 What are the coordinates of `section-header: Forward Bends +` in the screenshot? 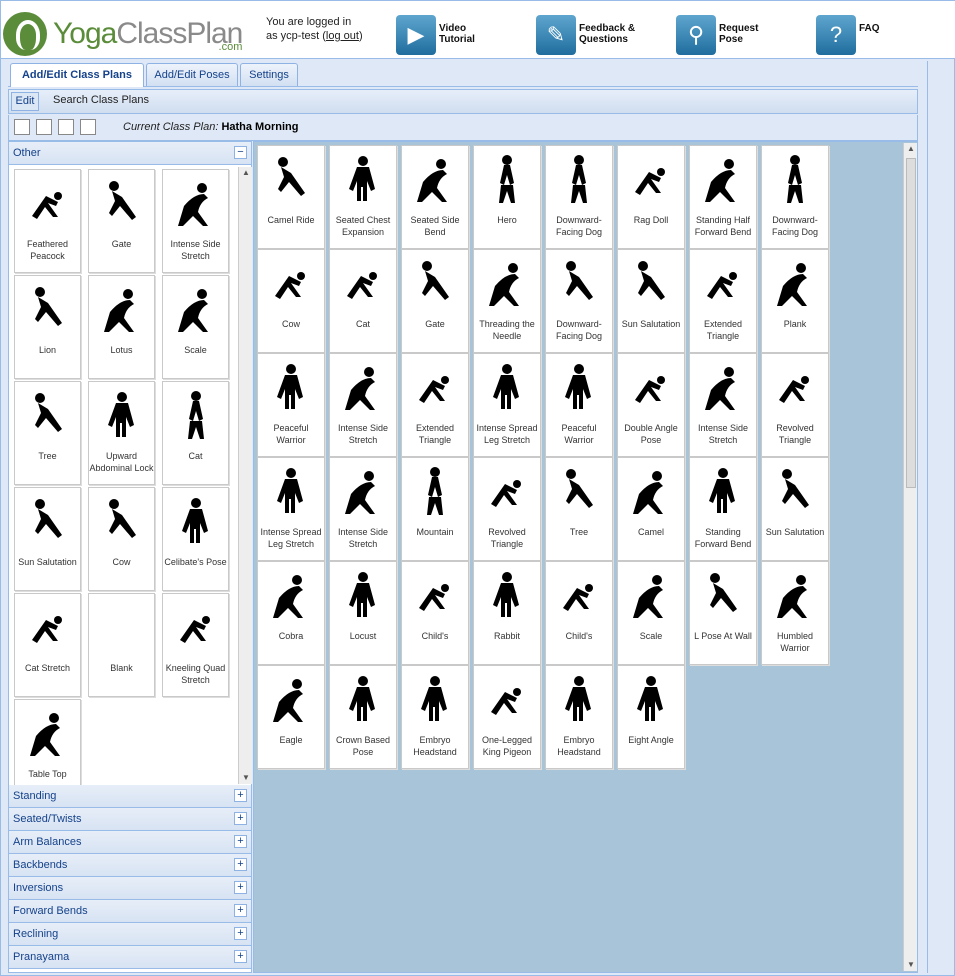 It's located at (130, 911).